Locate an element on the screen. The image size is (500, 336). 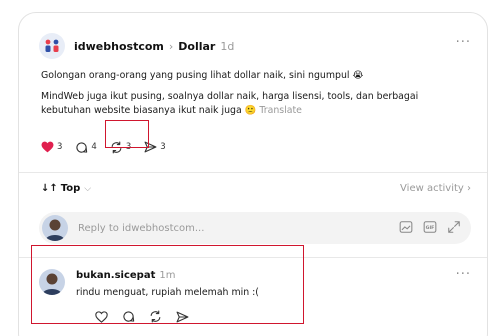
reply-input: Reply to idwebhostcom... GIF is located at coordinates (255, 228).